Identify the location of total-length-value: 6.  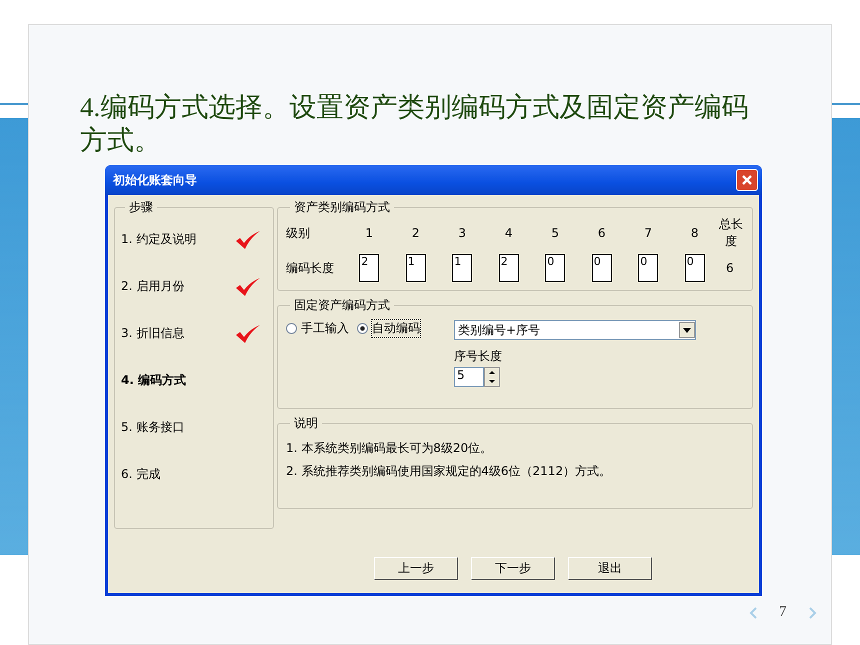
(730, 268).